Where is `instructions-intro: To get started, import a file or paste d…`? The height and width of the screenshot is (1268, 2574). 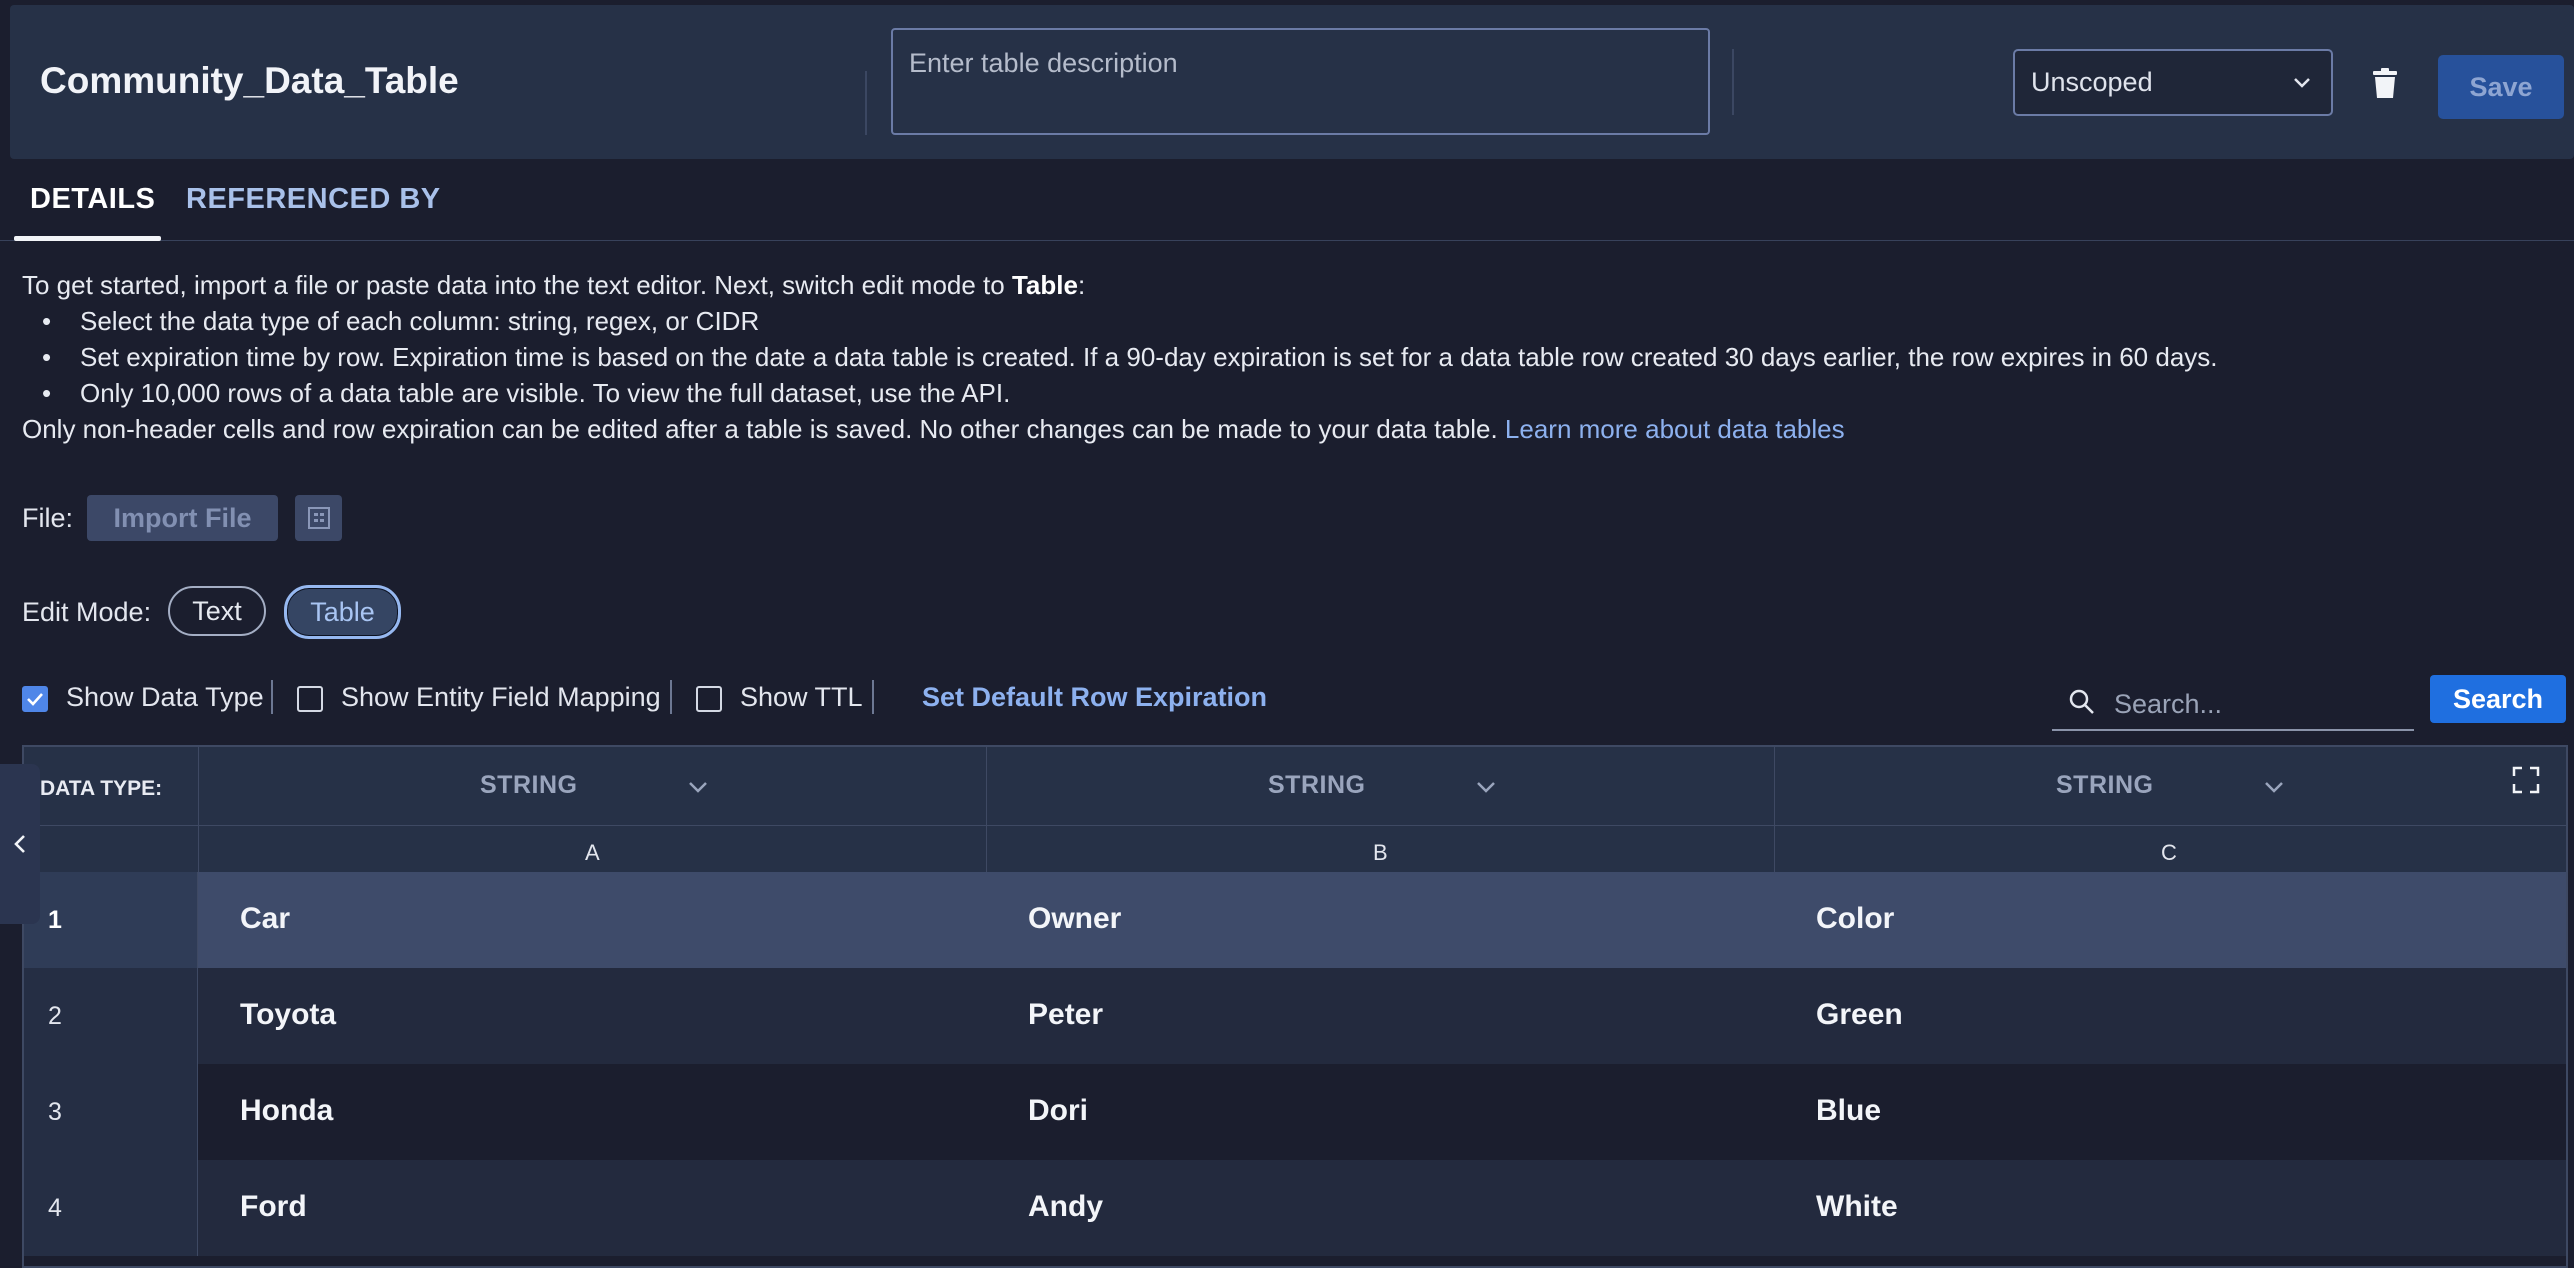
instructions-intro: To get started, import a file or paste d… is located at coordinates (554, 285).